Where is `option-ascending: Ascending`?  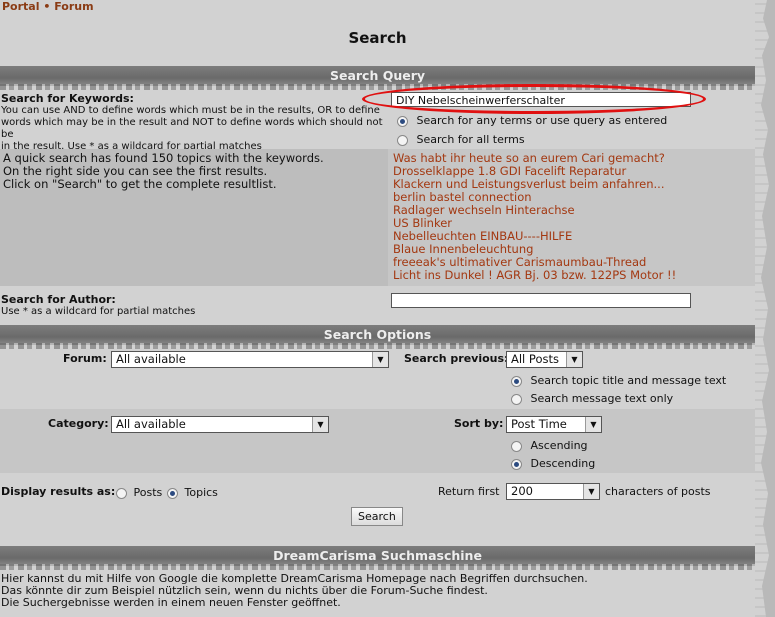
option-ascending: Ascending is located at coordinates (549, 445).